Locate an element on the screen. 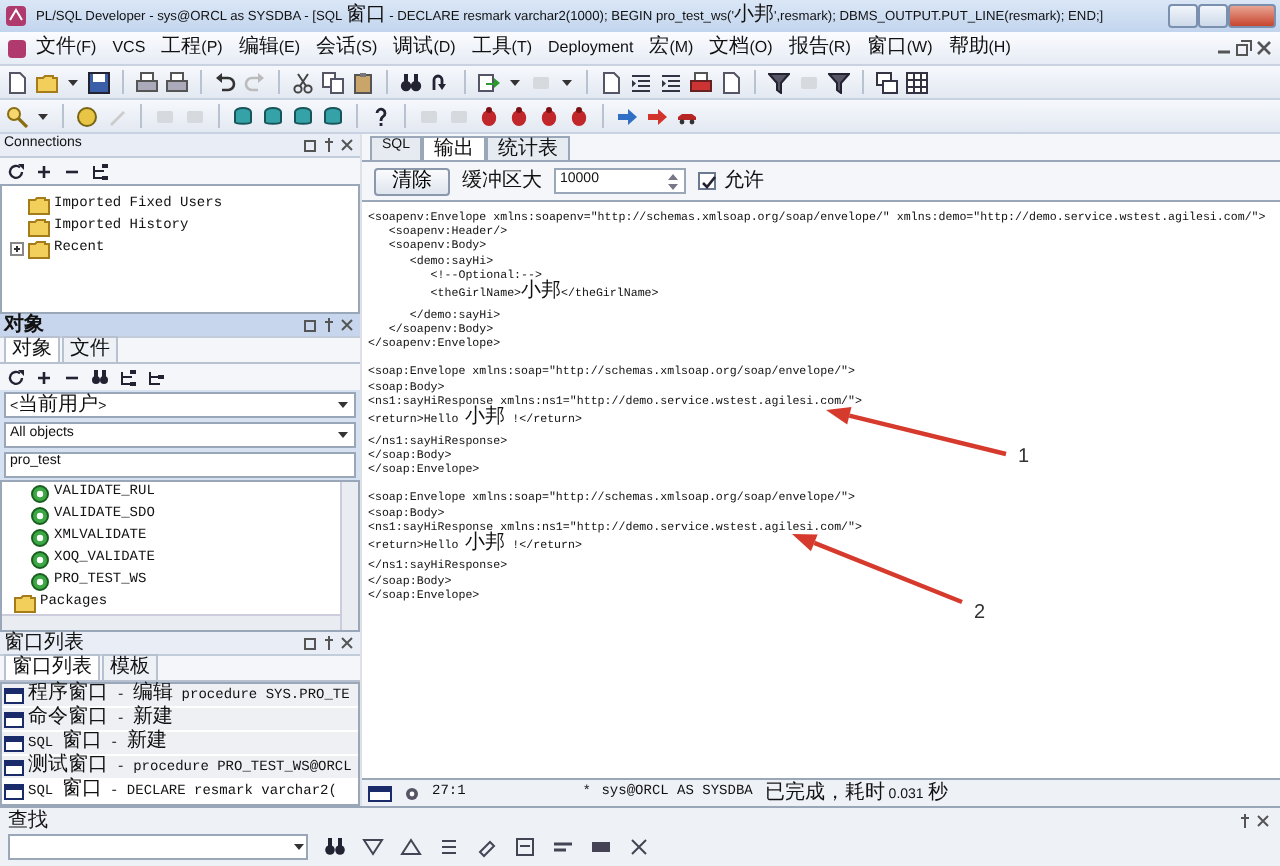 The width and height of the screenshot is (1280, 866). hook-arrow-icon is located at coordinates (441, 82).